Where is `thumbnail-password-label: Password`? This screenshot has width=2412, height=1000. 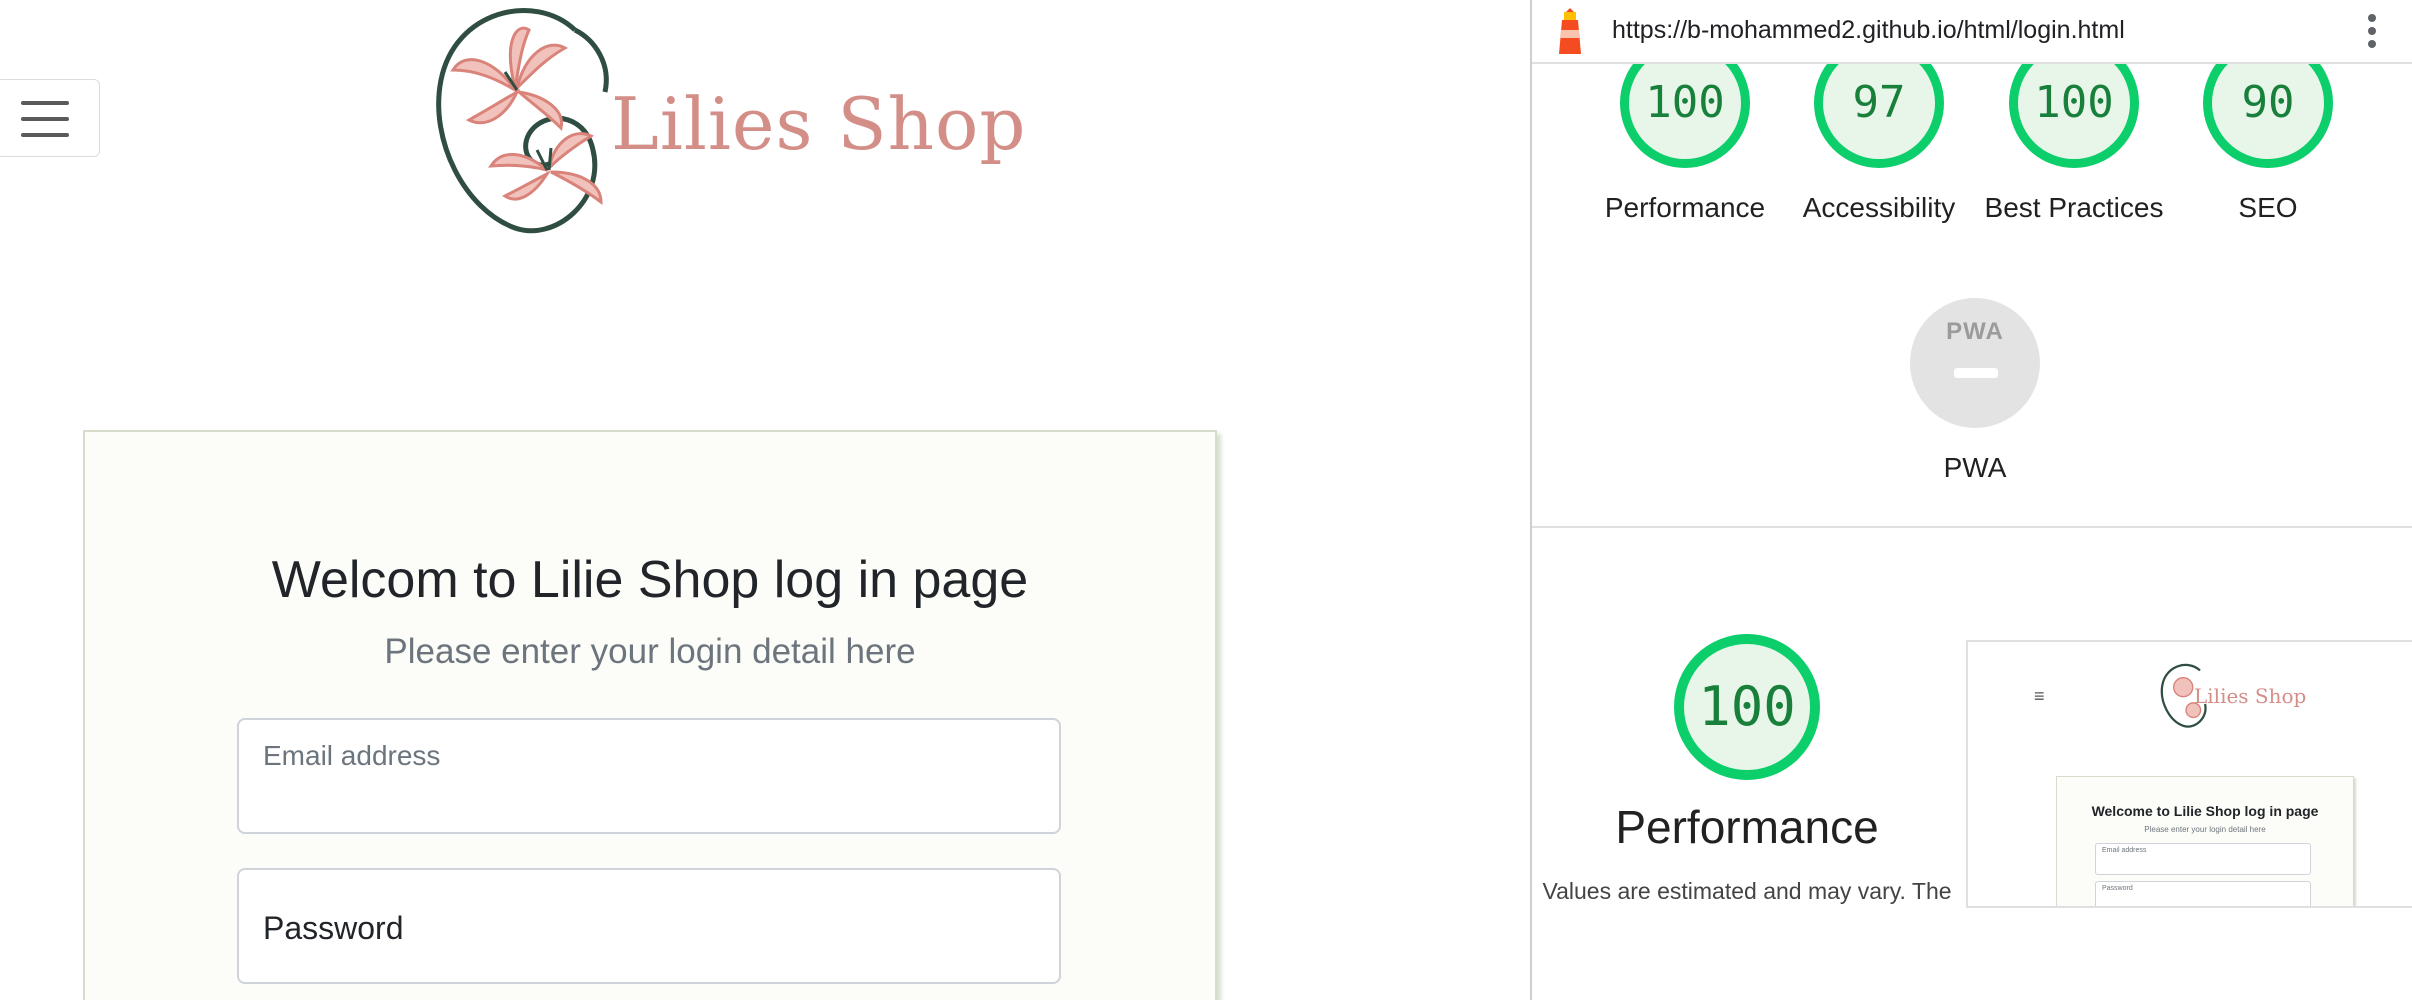 thumbnail-password-label: Password is located at coordinates (2117, 888).